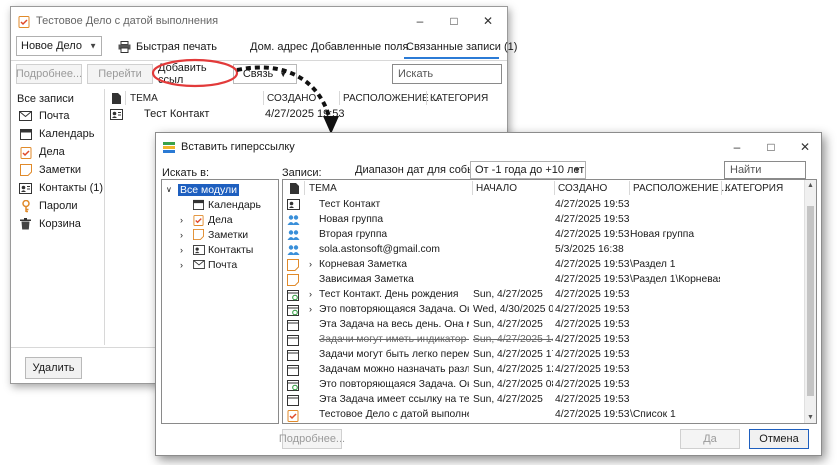 This screenshot has width=838, height=465. I want to click on envelope-icon, so click(198, 264).